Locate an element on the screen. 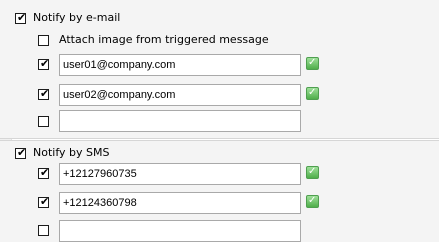  notify-sms-checkbox: ✔ is located at coordinates (21, 152).